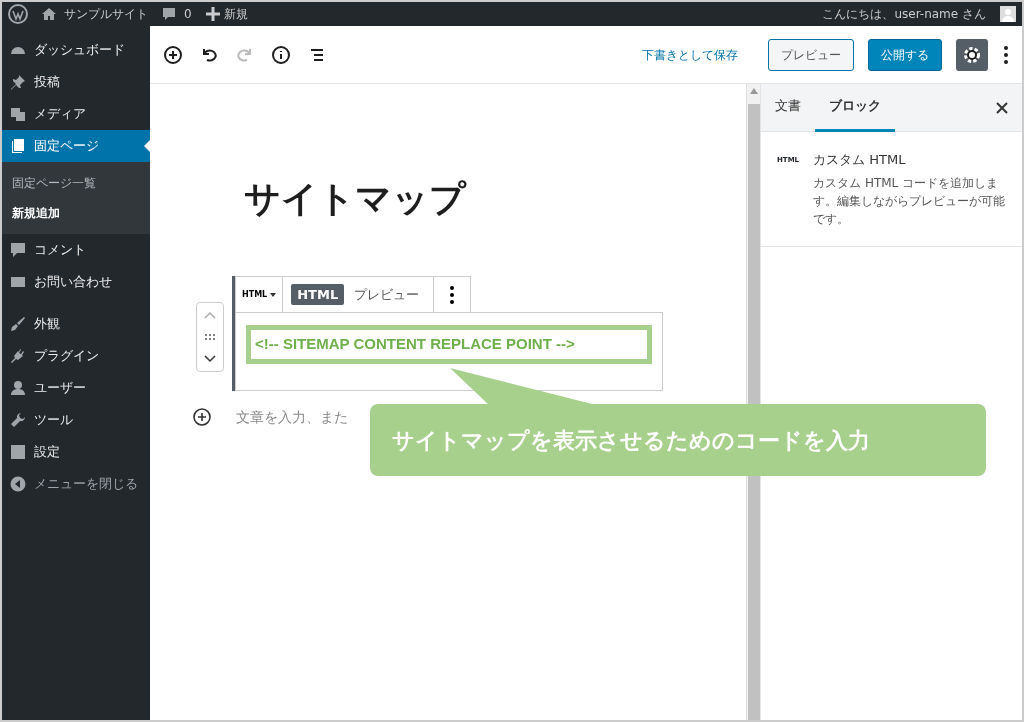 This screenshot has width=1024, height=722. What do you see at coordinates (690, 54) in the screenshot?
I see `save-draft-button: 下書きとして保存` at bounding box center [690, 54].